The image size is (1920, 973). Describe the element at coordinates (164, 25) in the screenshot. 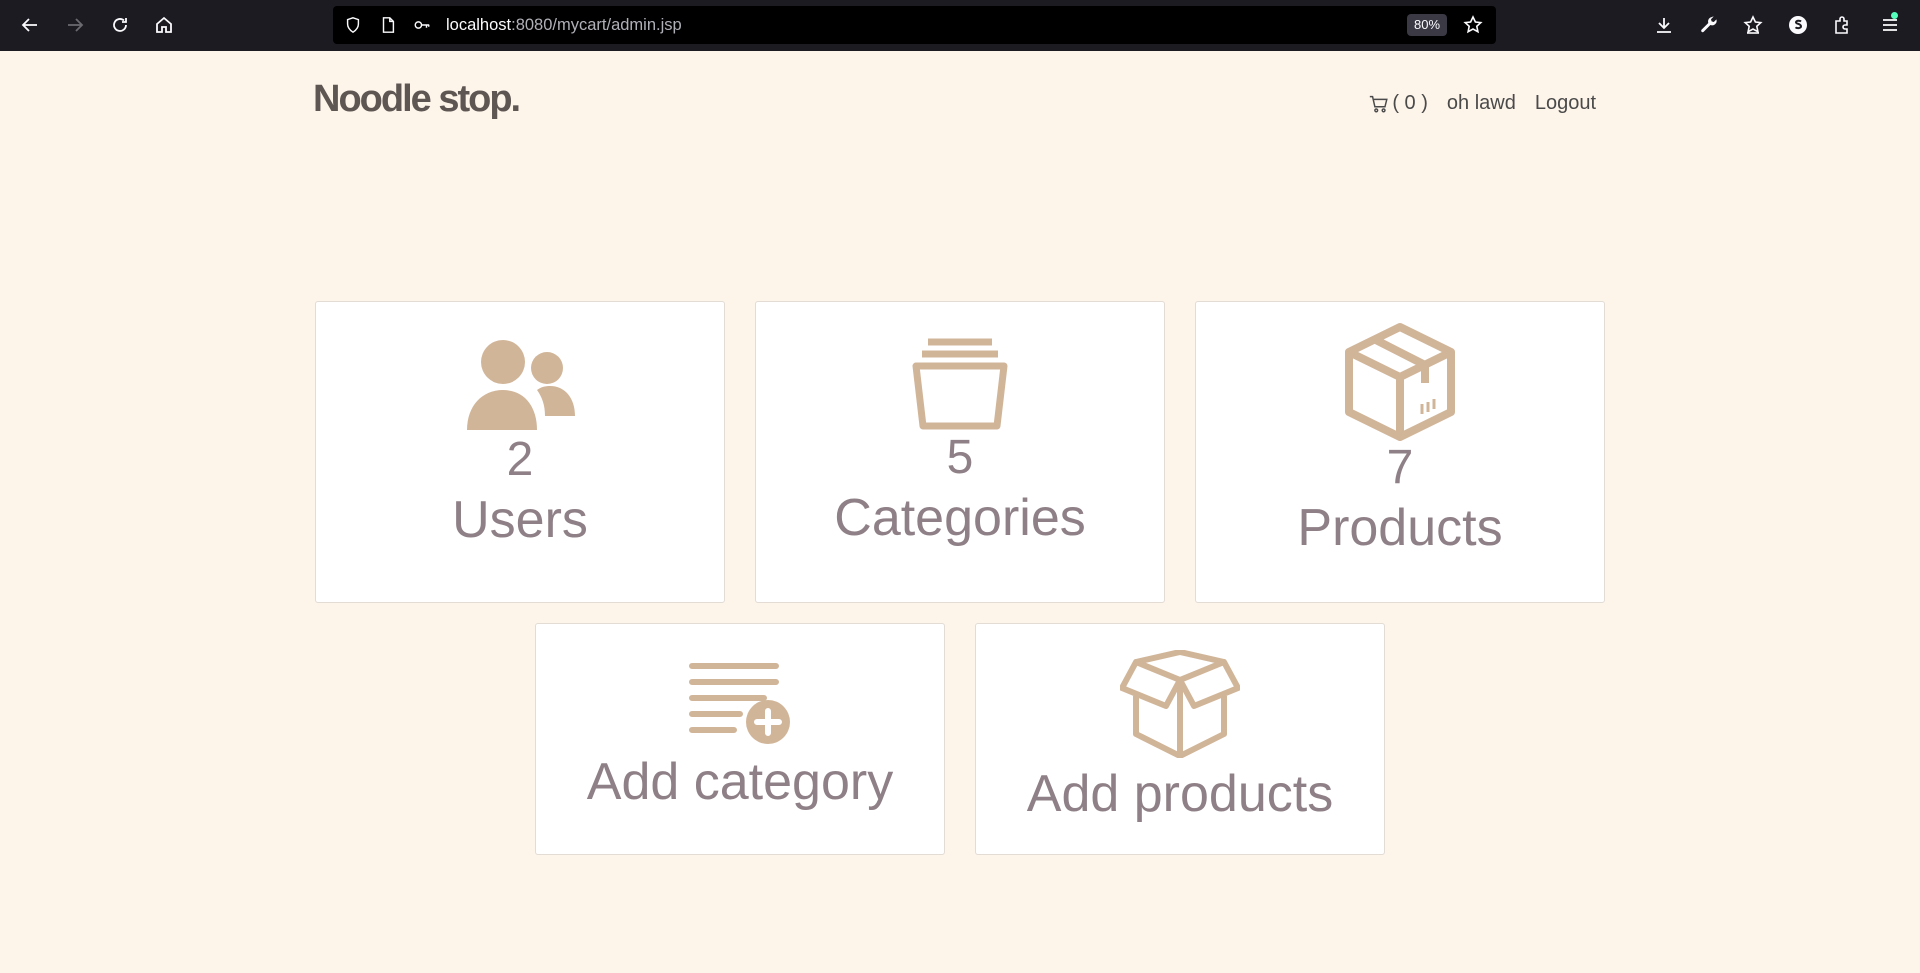

I see `home-icon` at that location.